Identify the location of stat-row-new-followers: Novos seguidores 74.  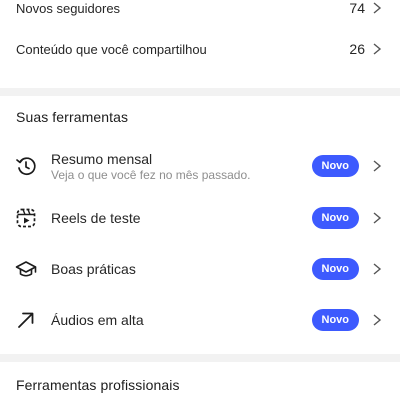
(200, 11).